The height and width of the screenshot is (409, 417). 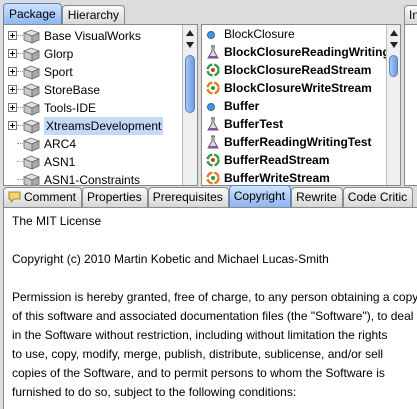 I want to click on tab-label: Copyright, so click(x=259, y=196).